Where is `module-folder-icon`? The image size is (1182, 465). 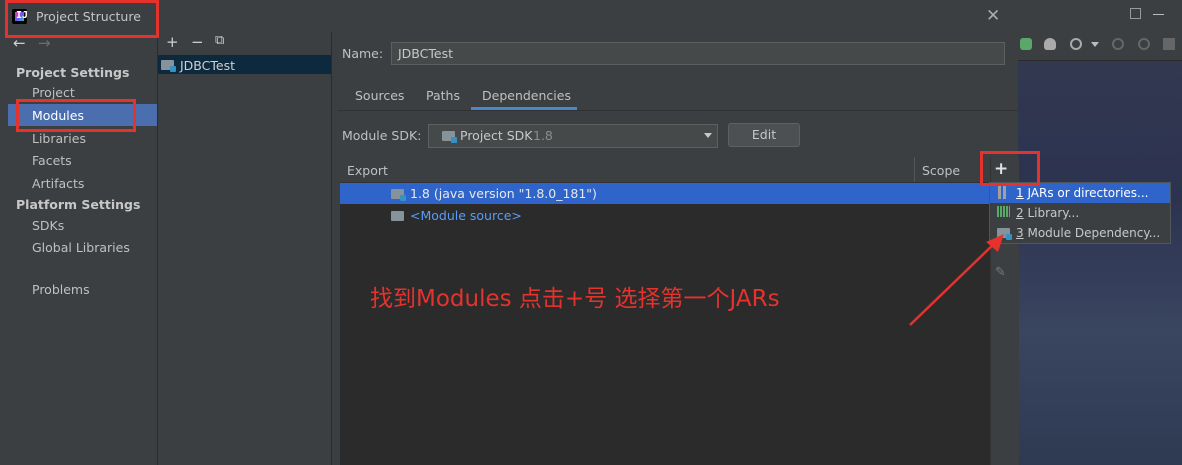
module-folder-icon is located at coordinates (168, 66).